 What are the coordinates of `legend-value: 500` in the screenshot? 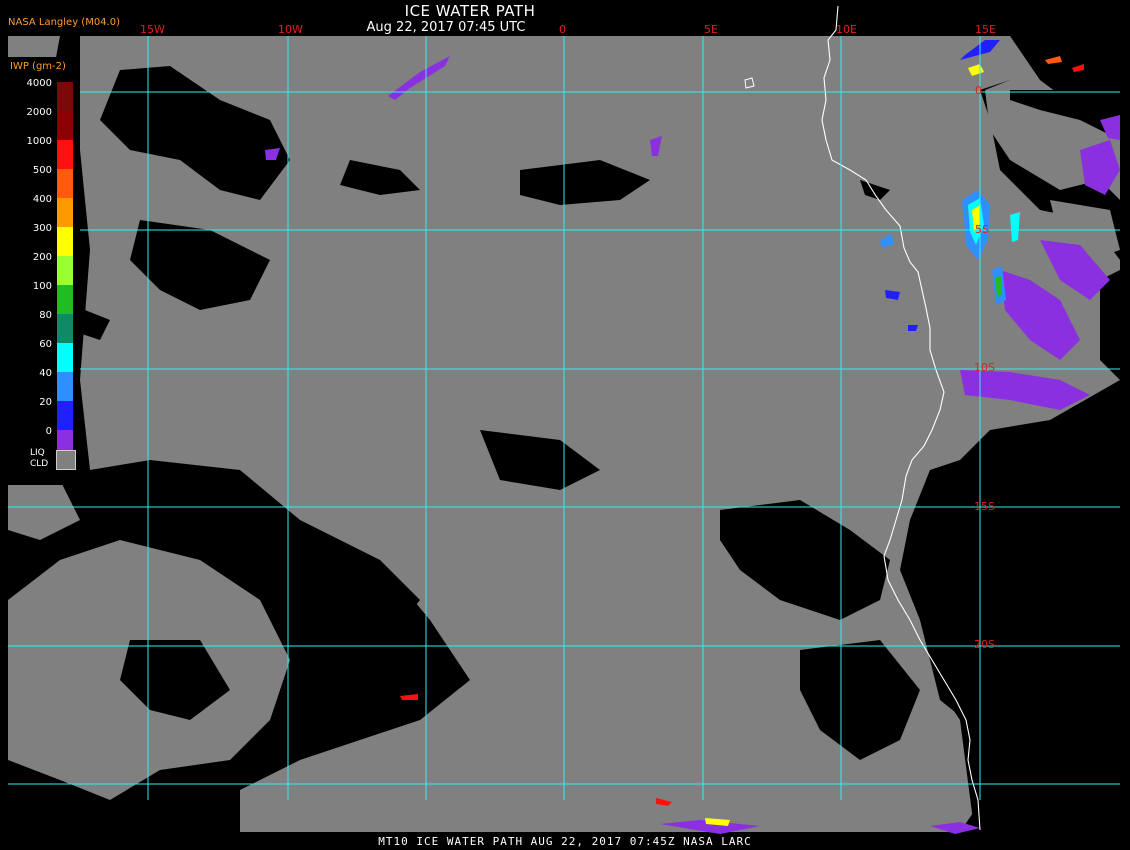 It's located at (42, 170).